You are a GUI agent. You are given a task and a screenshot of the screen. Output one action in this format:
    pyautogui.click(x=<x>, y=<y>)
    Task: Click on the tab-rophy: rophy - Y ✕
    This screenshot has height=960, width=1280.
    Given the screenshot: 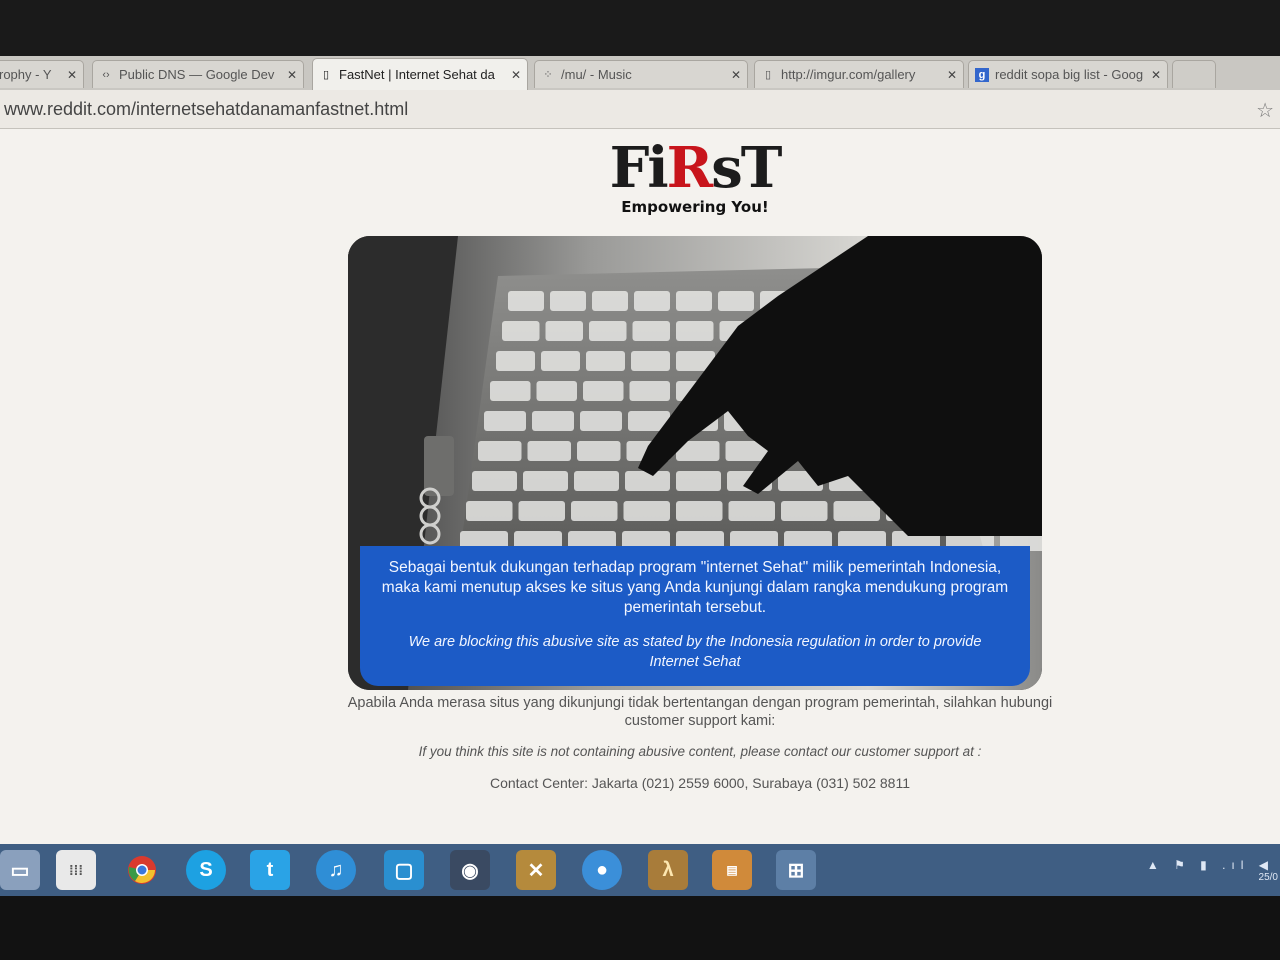 What is the action you would take?
    pyautogui.click(x=42, y=74)
    